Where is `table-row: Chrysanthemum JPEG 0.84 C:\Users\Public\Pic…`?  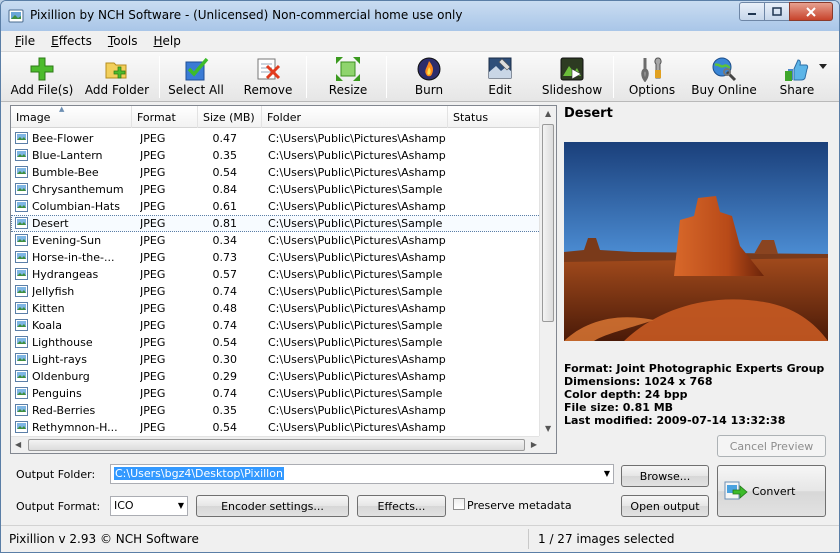
table-row: Chrysanthemum JPEG 0.84 C:\Users\Public\Pic… is located at coordinates (276, 189).